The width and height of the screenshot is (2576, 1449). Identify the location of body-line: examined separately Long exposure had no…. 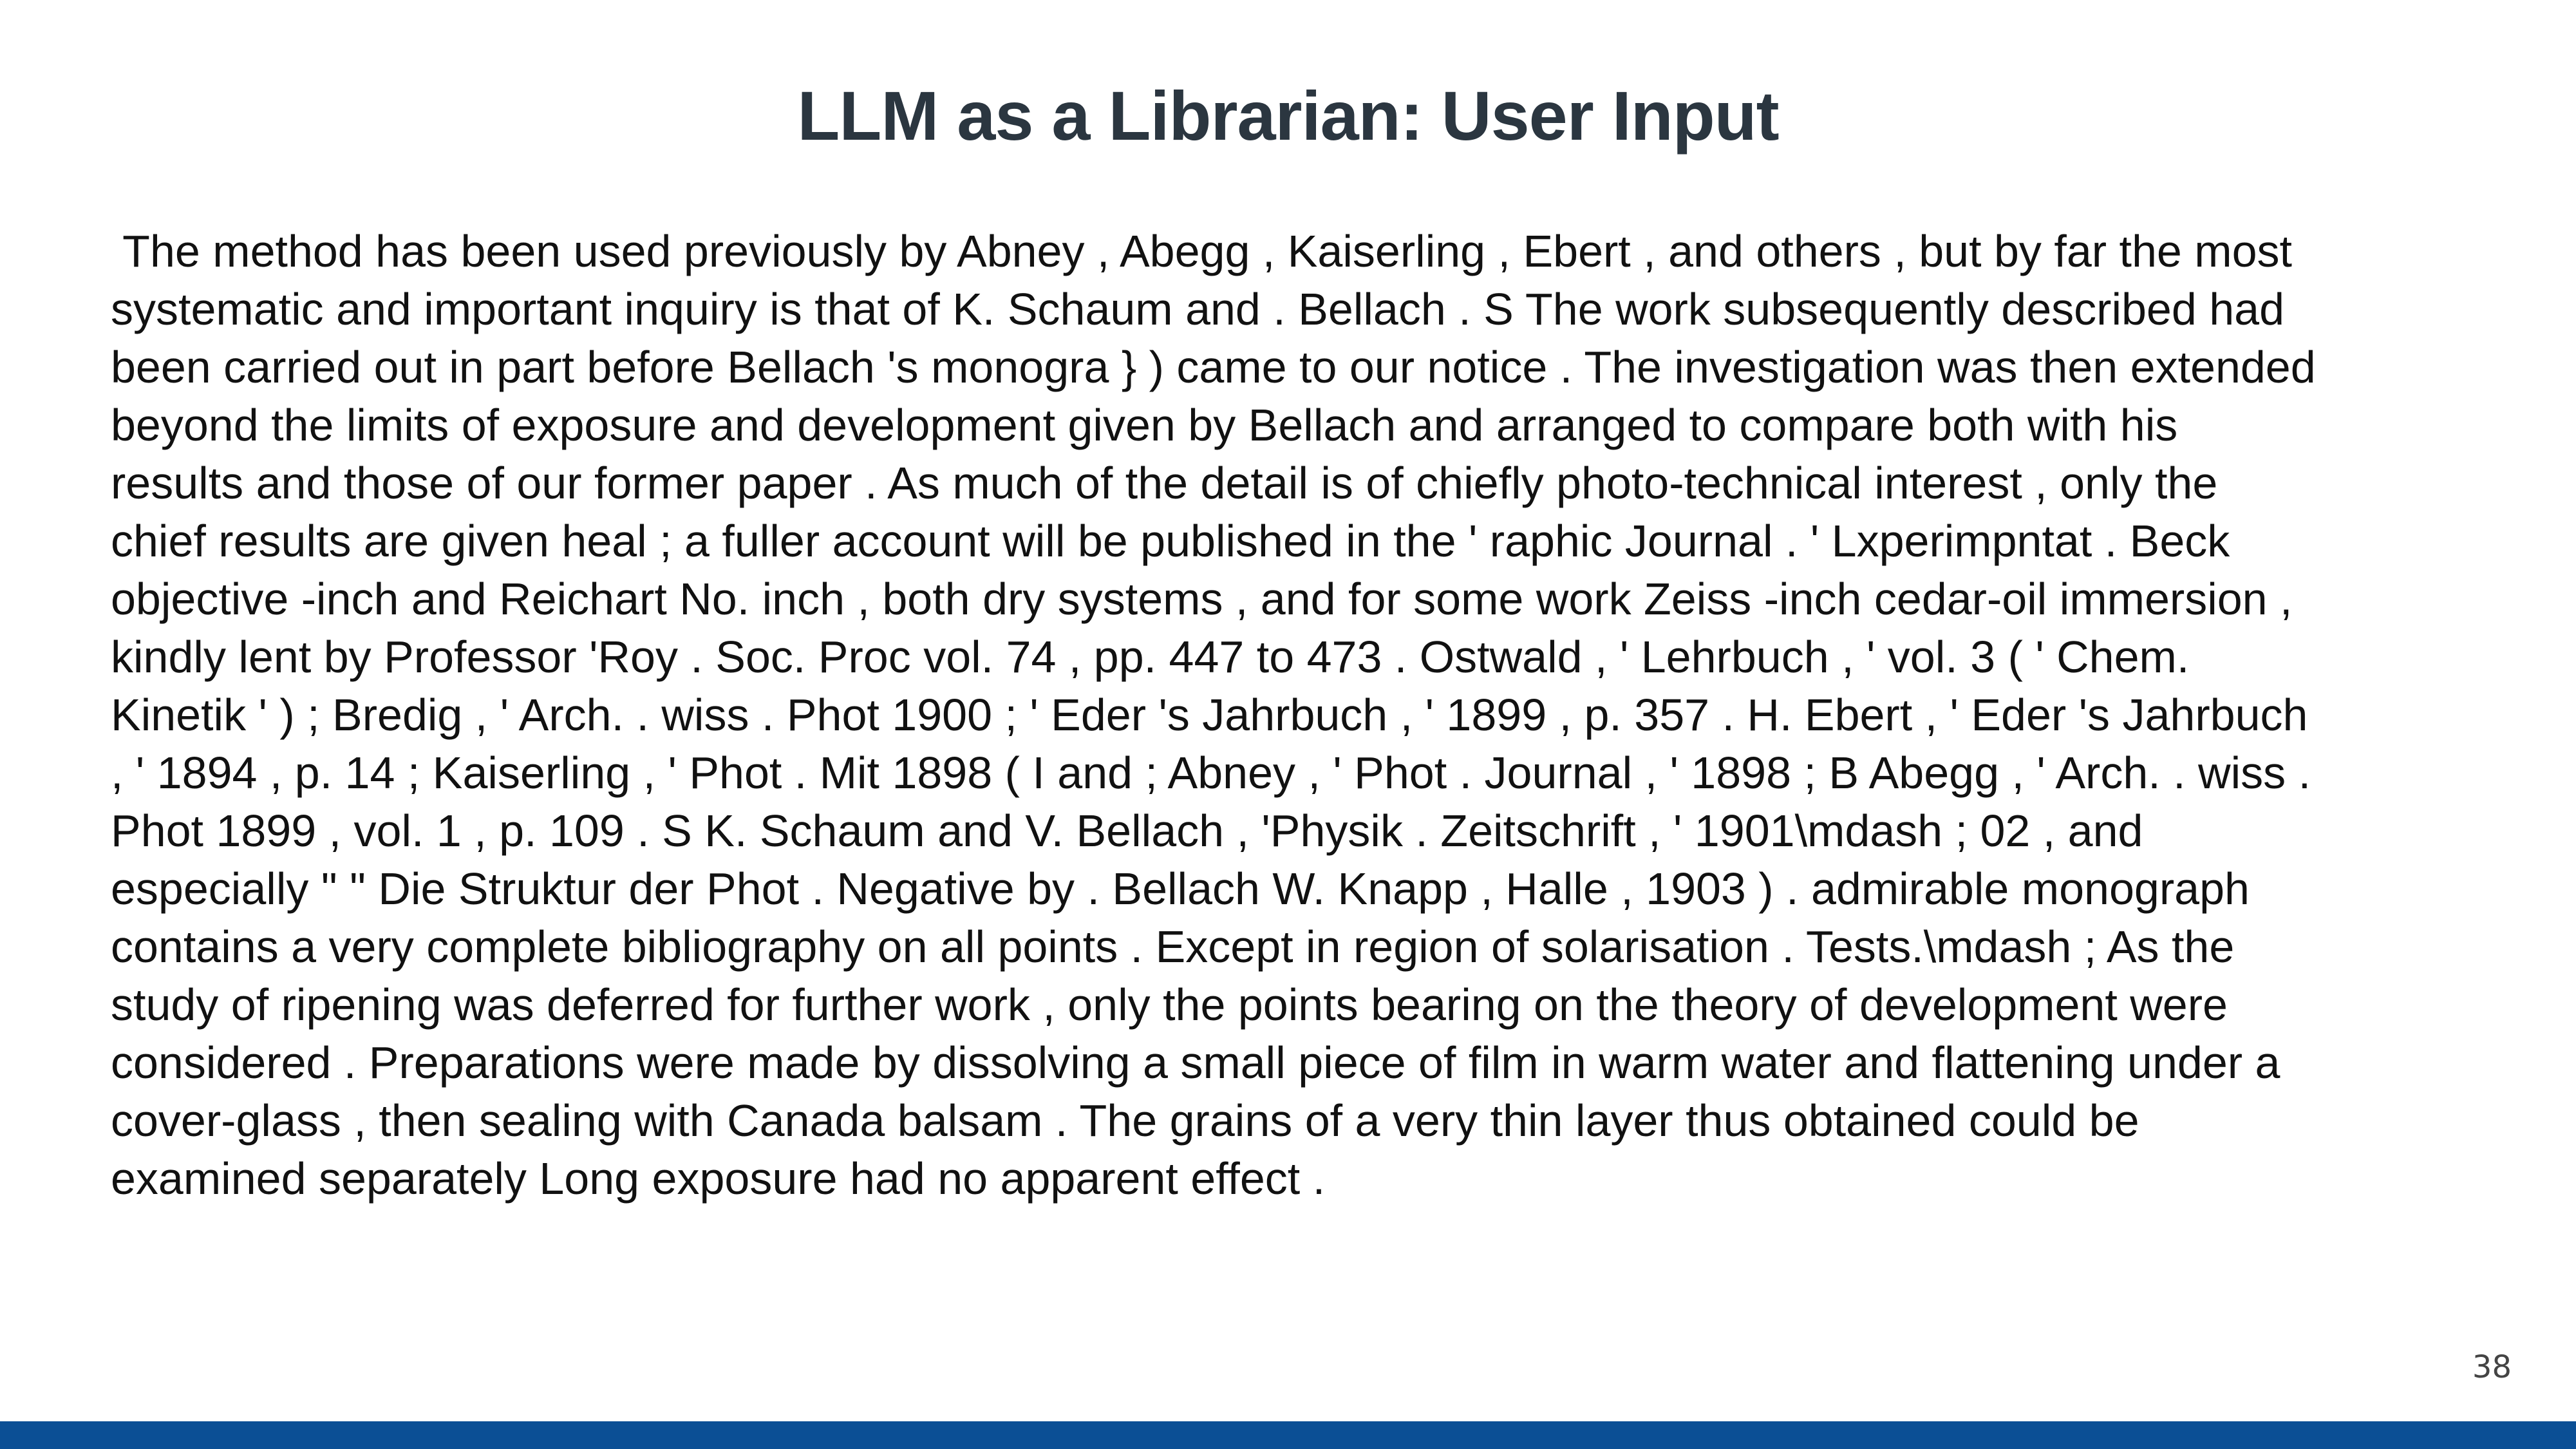
(718, 1178).